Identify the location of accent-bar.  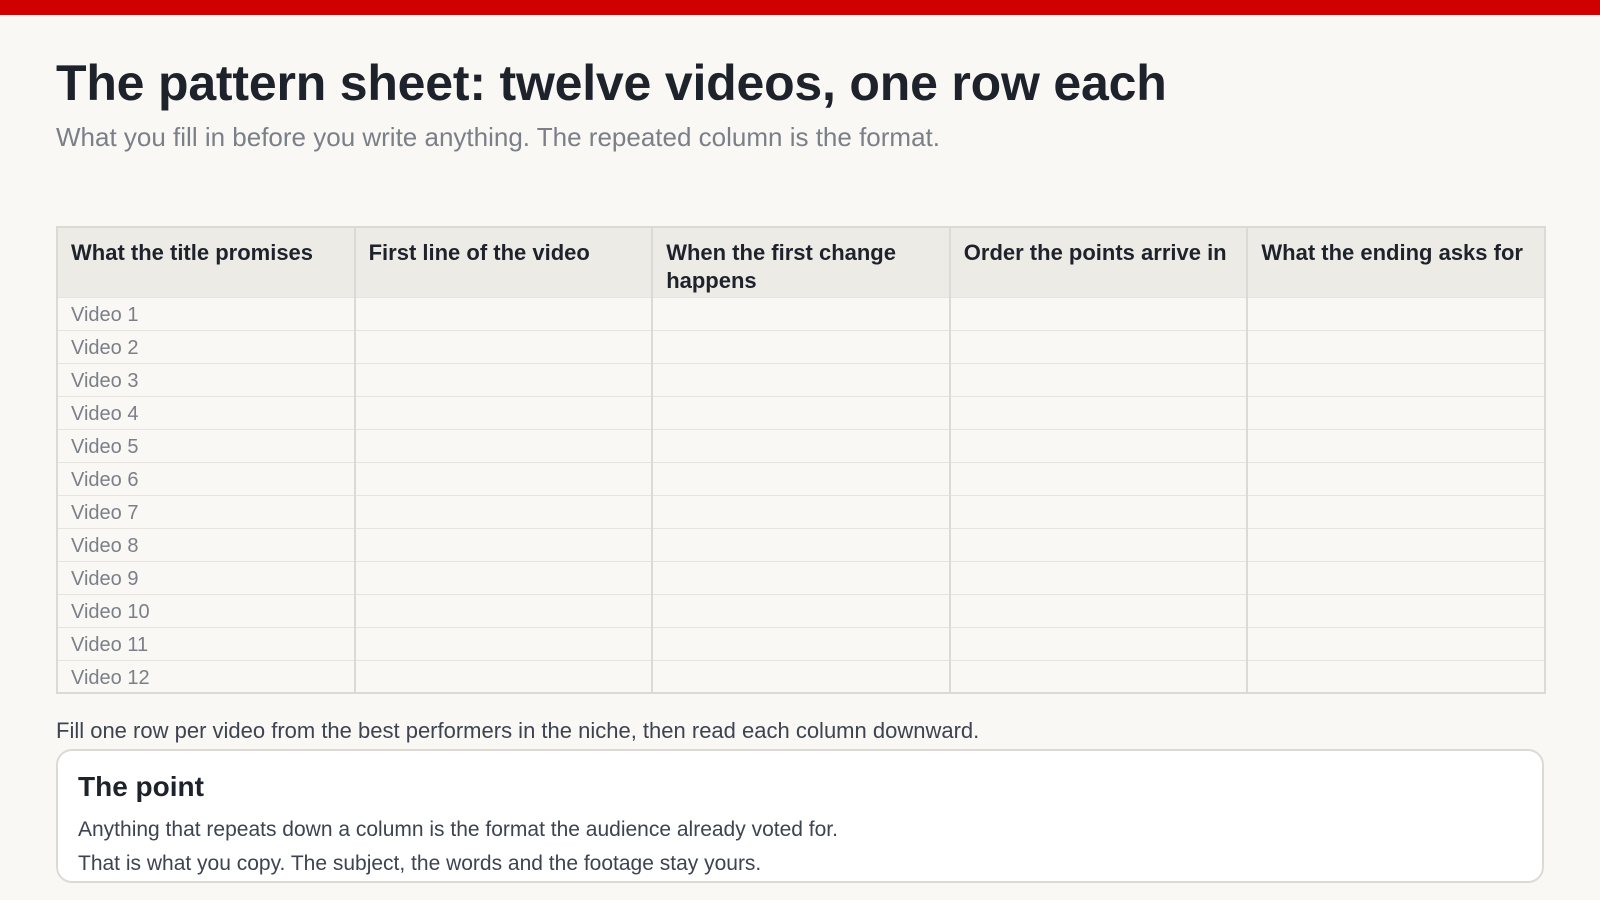
(800, 7).